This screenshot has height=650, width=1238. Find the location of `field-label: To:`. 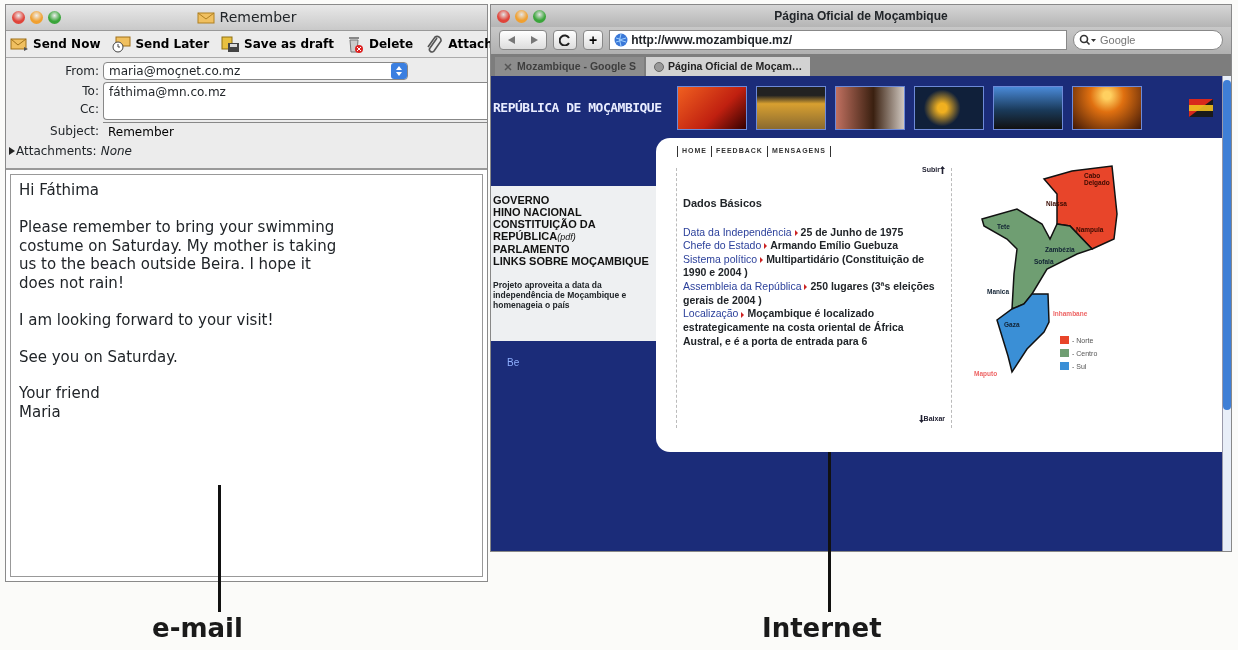

field-label: To: is located at coordinates (90, 91).